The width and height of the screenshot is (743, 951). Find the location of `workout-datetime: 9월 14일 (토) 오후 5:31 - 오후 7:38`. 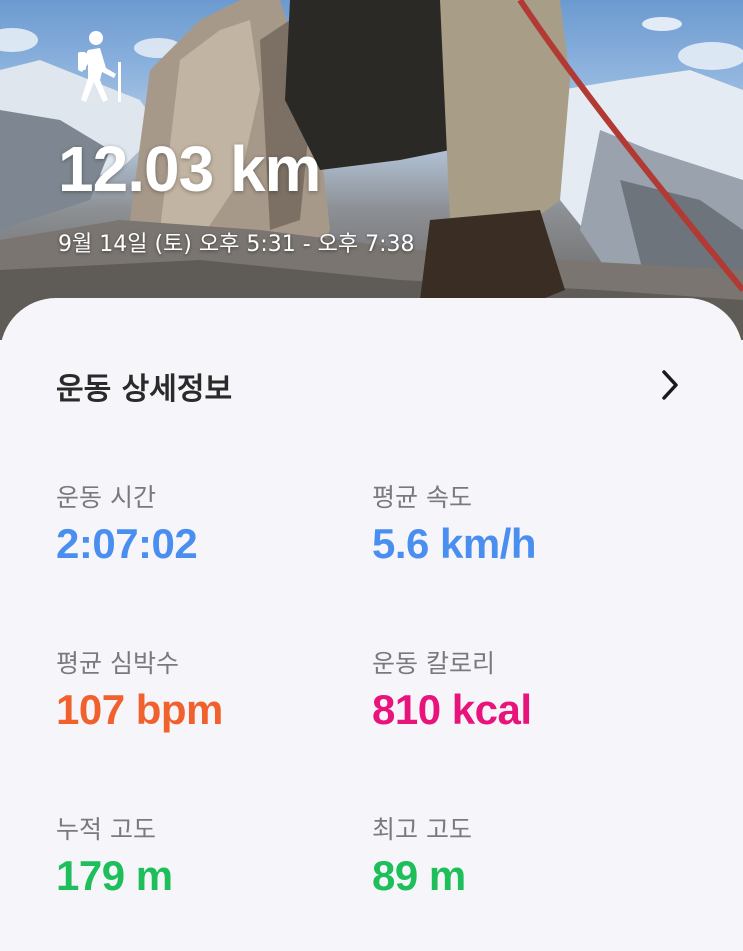

workout-datetime: 9월 14일 (토) 오후 5:31 - 오후 7:38 is located at coordinates (236, 244).